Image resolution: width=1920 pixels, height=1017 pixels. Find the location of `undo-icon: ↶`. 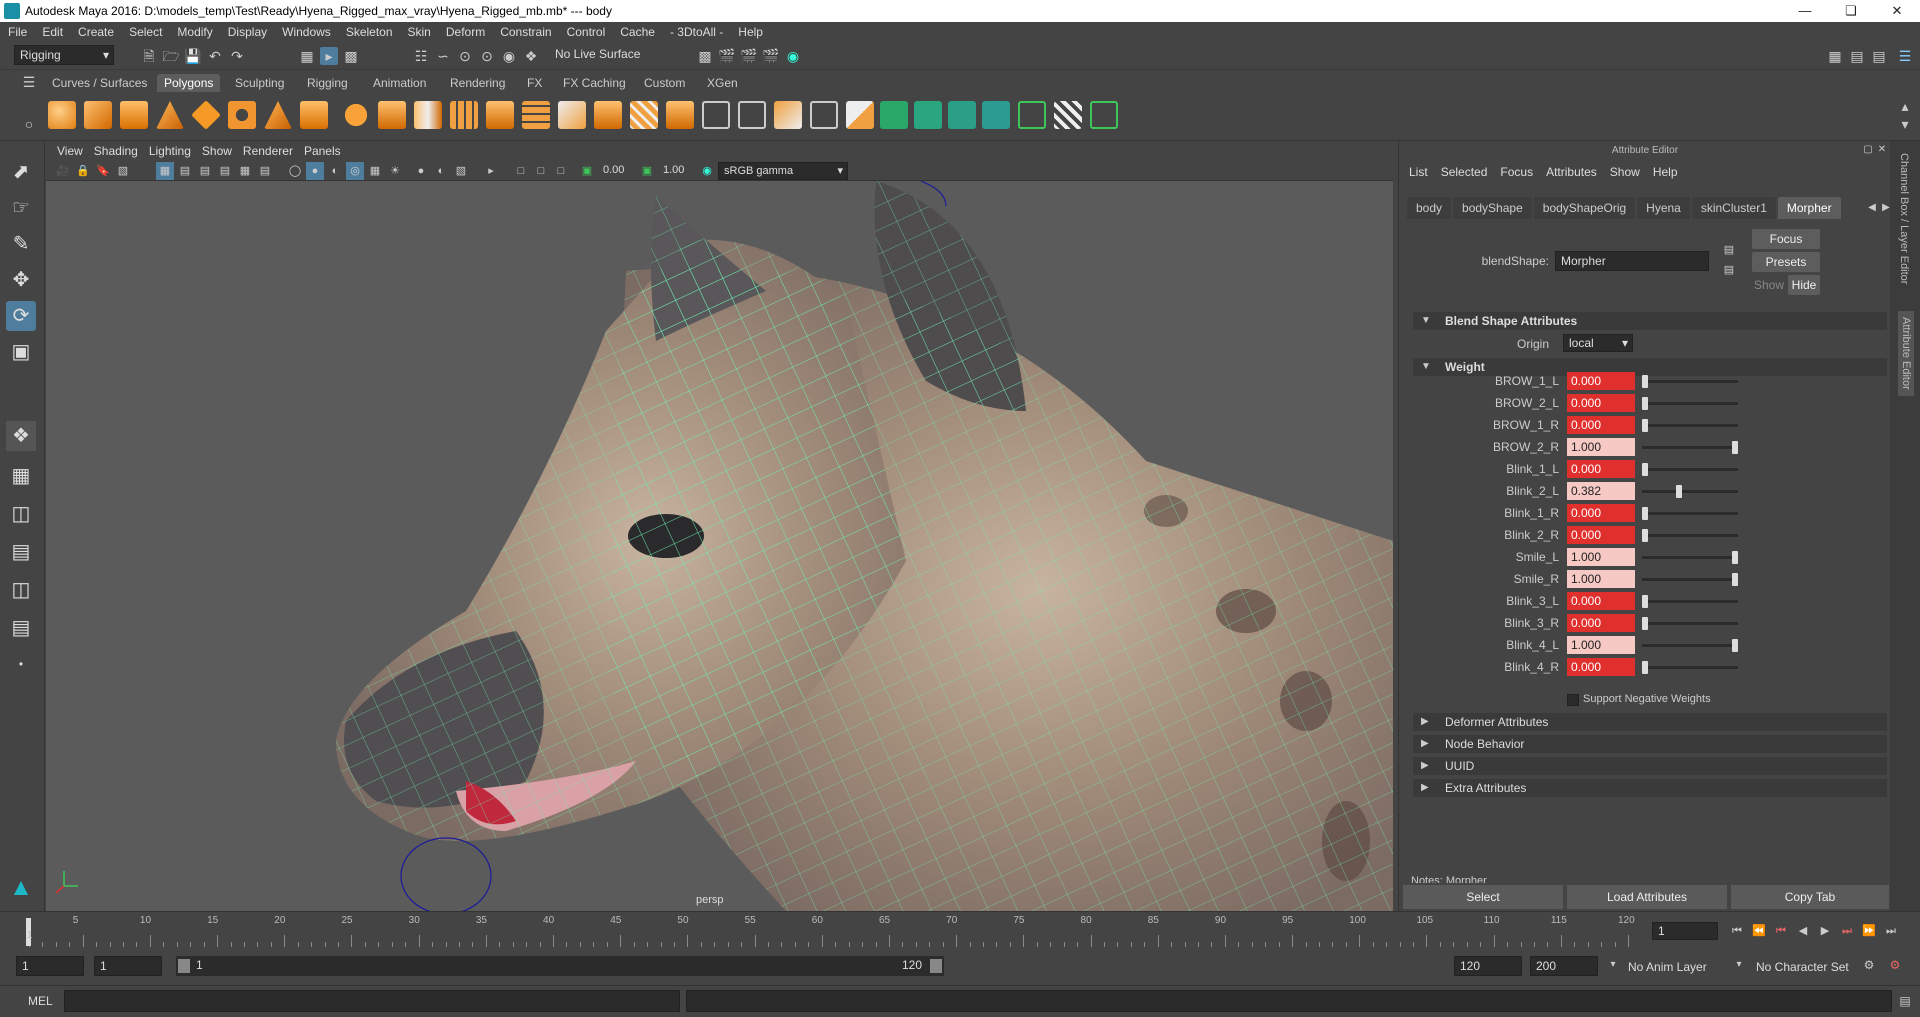

undo-icon: ↶ is located at coordinates (215, 56).